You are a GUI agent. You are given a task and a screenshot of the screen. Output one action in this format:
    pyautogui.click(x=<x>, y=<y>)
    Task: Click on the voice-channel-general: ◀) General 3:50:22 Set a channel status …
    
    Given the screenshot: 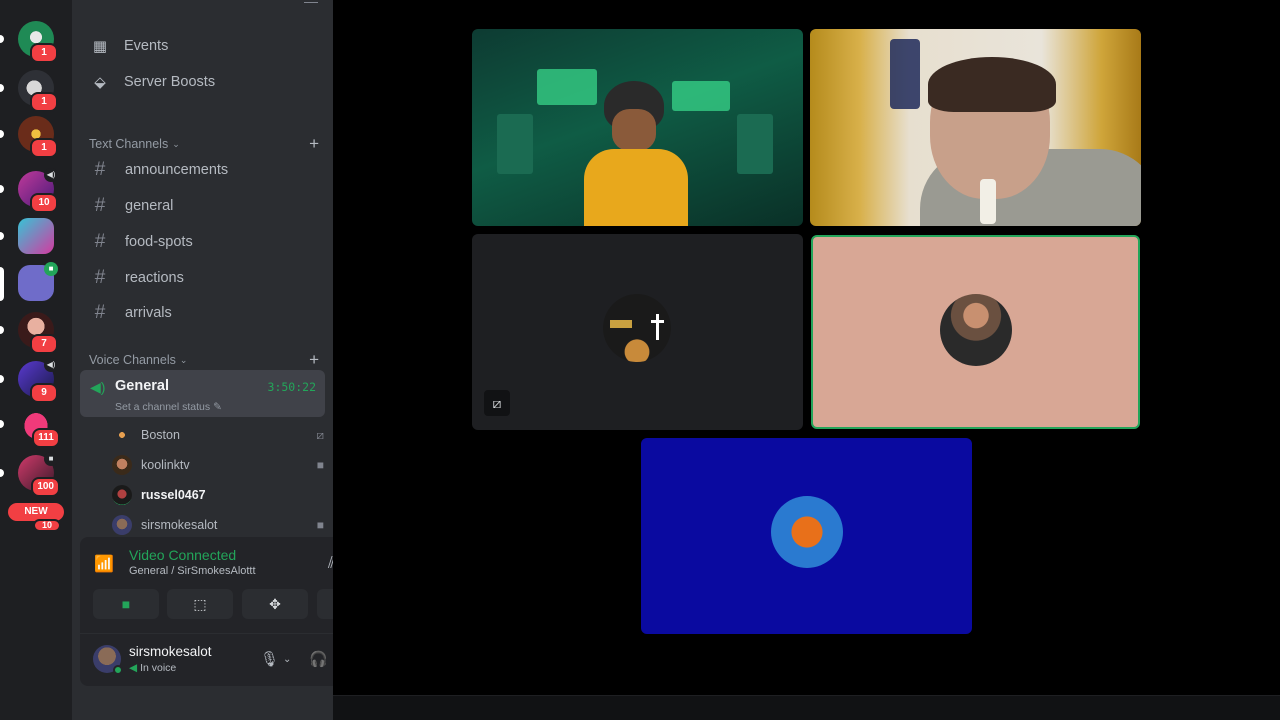 What is the action you would take?
    pyautogui.click(x=202, y=393)
    